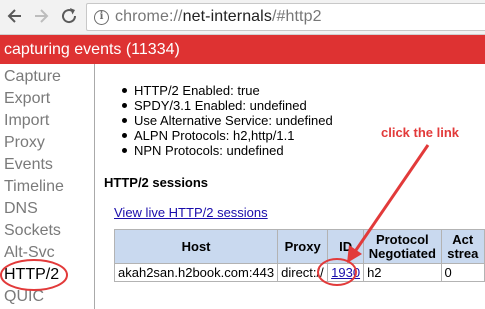  I want to click on header-id: ID, so click(346, 246).